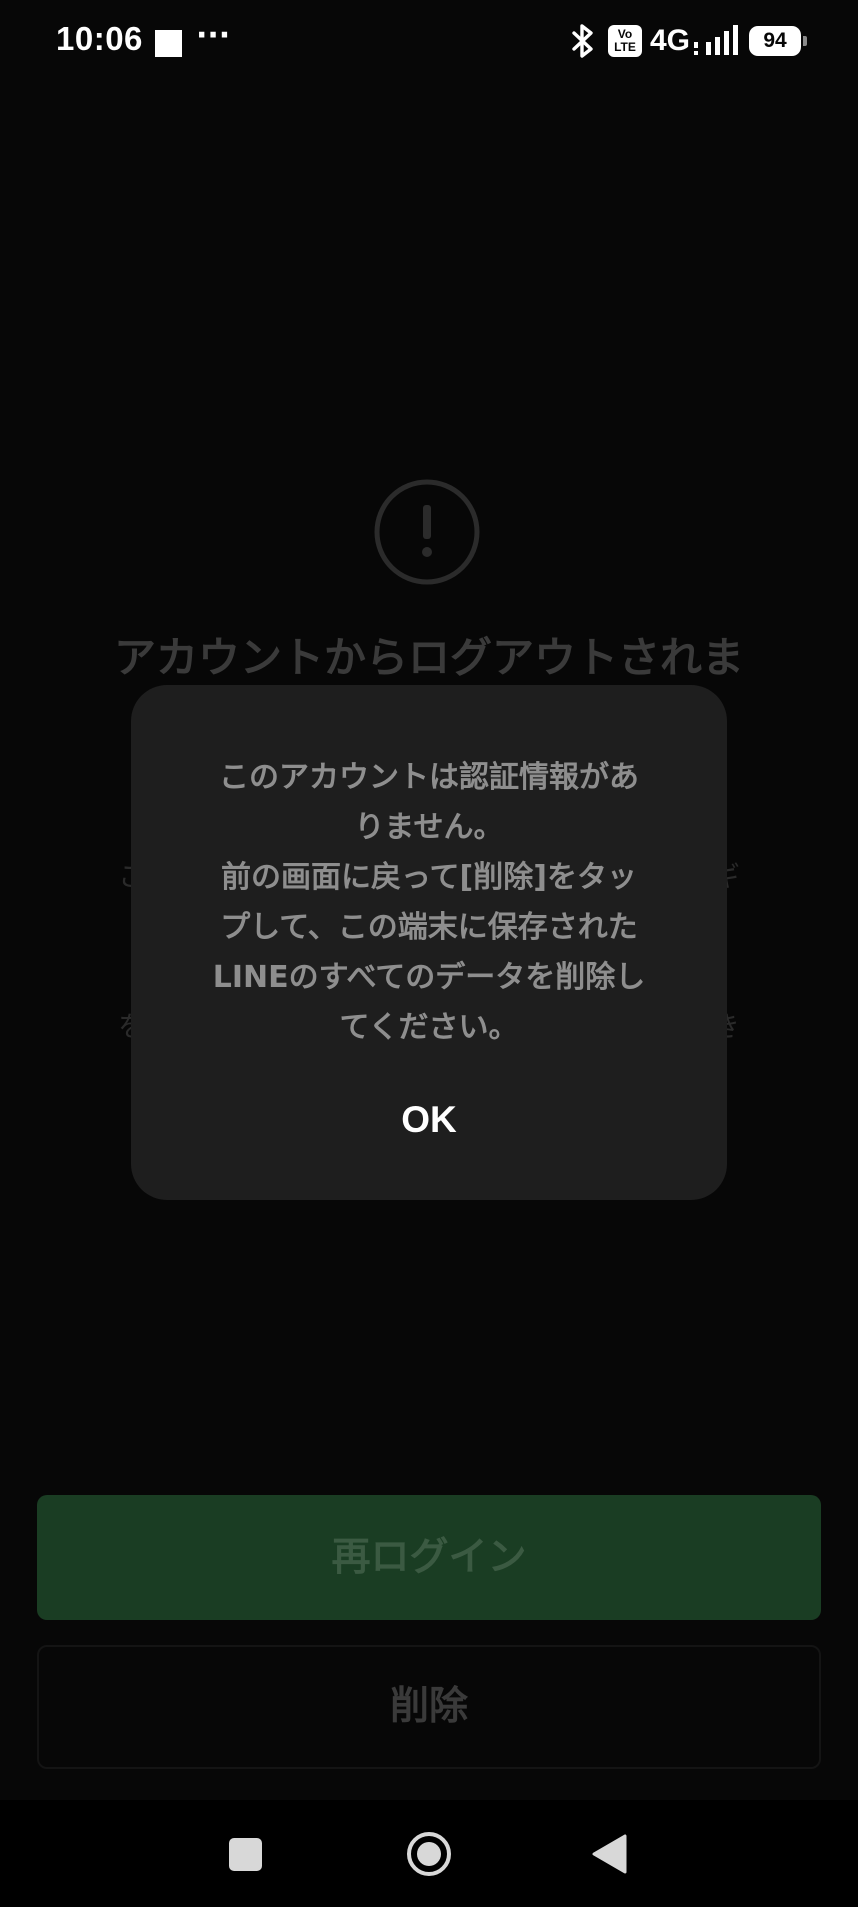  Describe the element at coordinates (429, 877) in the screenshot. I see `dialog-message-line: 前の画面に戻って[削除]をタッ` at that location.